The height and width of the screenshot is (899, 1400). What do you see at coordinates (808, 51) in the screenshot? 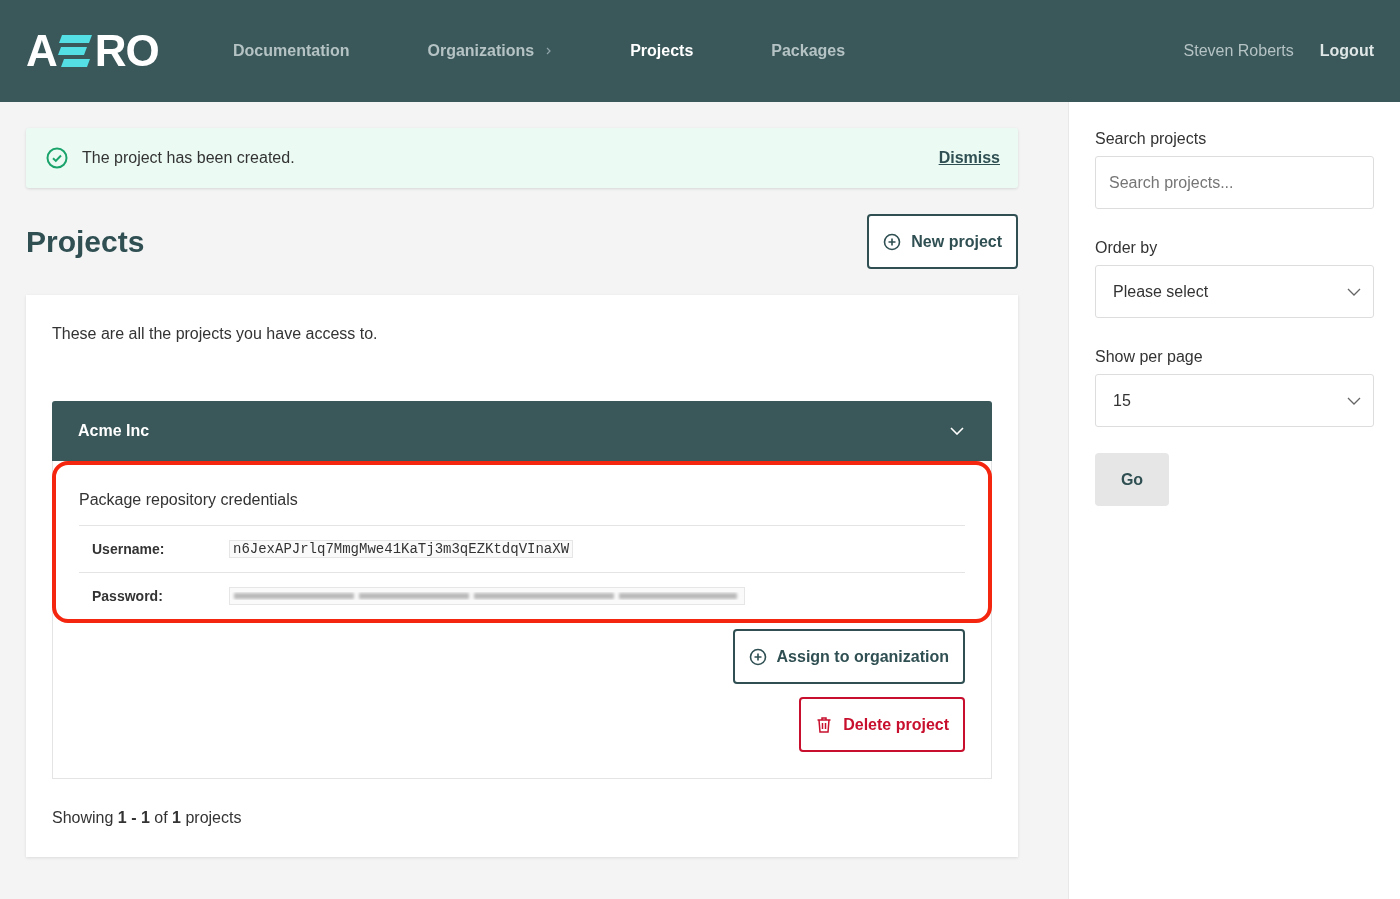
I see `nav-link: Packages` at bounding box center [808, 51].